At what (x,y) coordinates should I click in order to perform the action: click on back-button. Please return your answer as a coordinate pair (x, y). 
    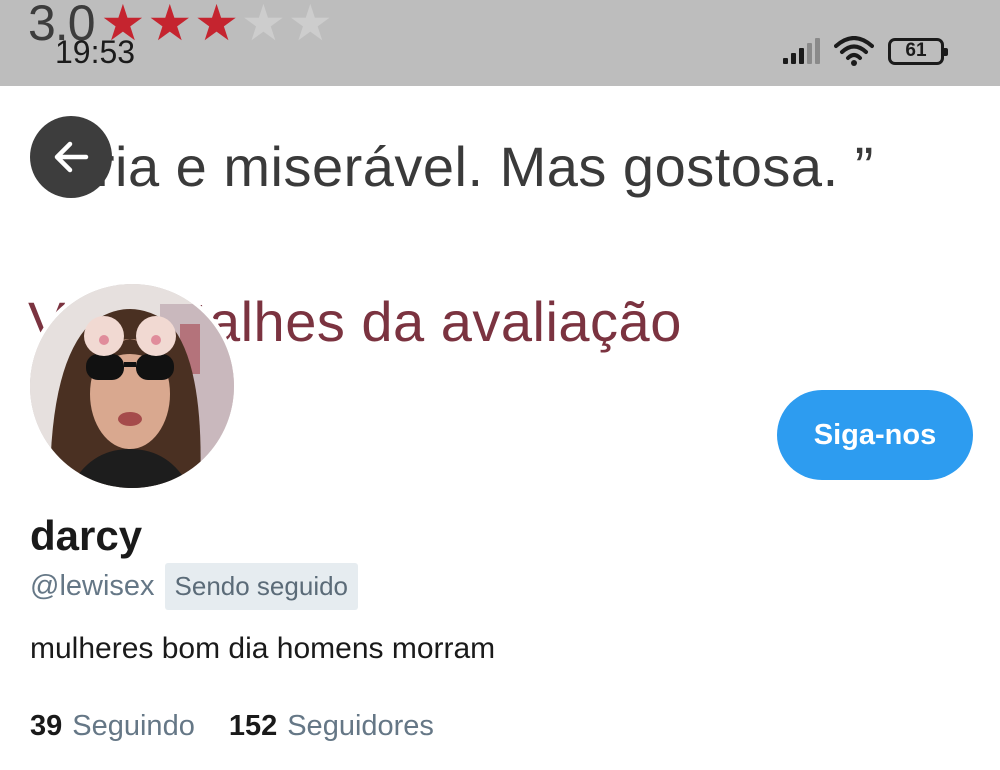
    Looking at the image, I should click on (71, 157).